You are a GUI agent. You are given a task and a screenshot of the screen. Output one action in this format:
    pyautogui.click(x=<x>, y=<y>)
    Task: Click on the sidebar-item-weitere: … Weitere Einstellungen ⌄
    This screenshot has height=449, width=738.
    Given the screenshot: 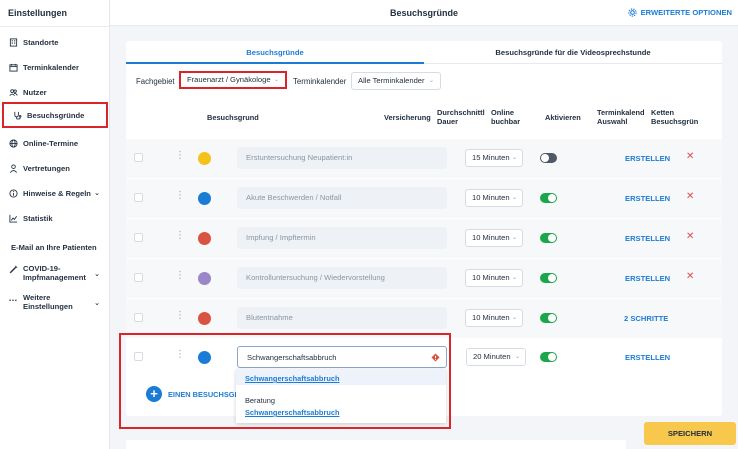 What is the action you would take?
    pyautogui.click(x=55, y=306)
    